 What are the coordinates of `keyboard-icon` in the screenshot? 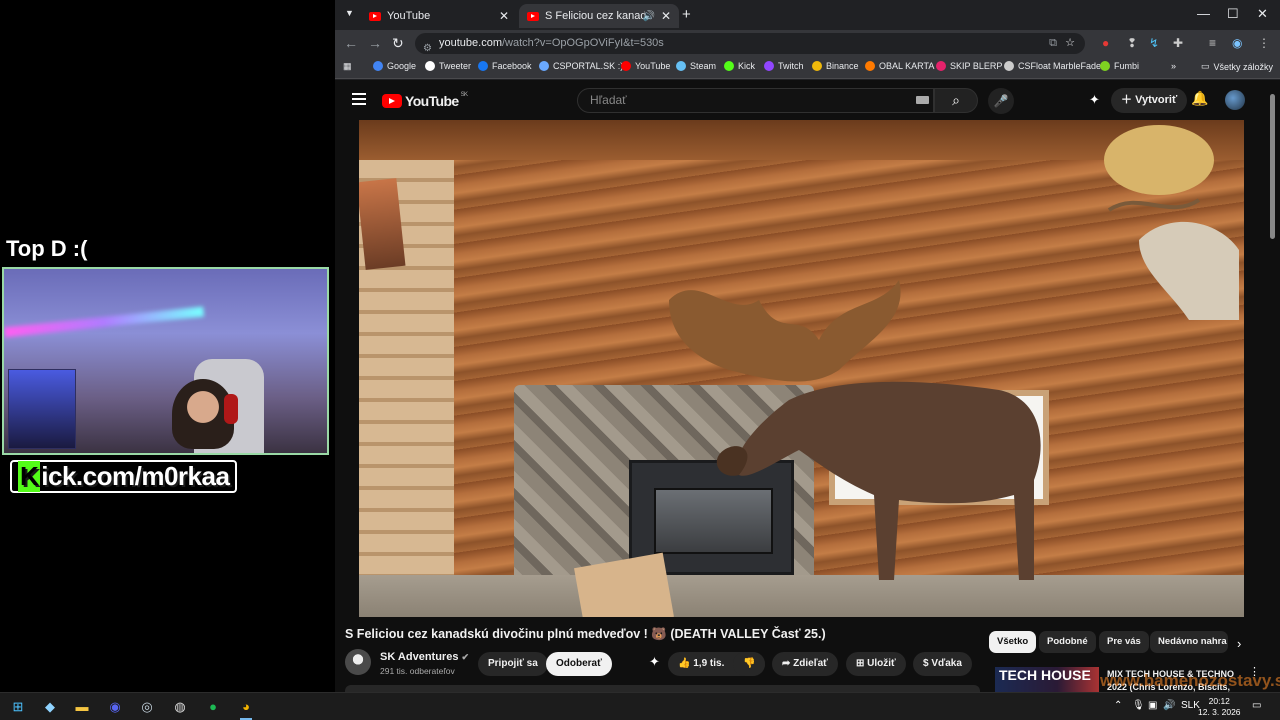 It's located at (922, 100).